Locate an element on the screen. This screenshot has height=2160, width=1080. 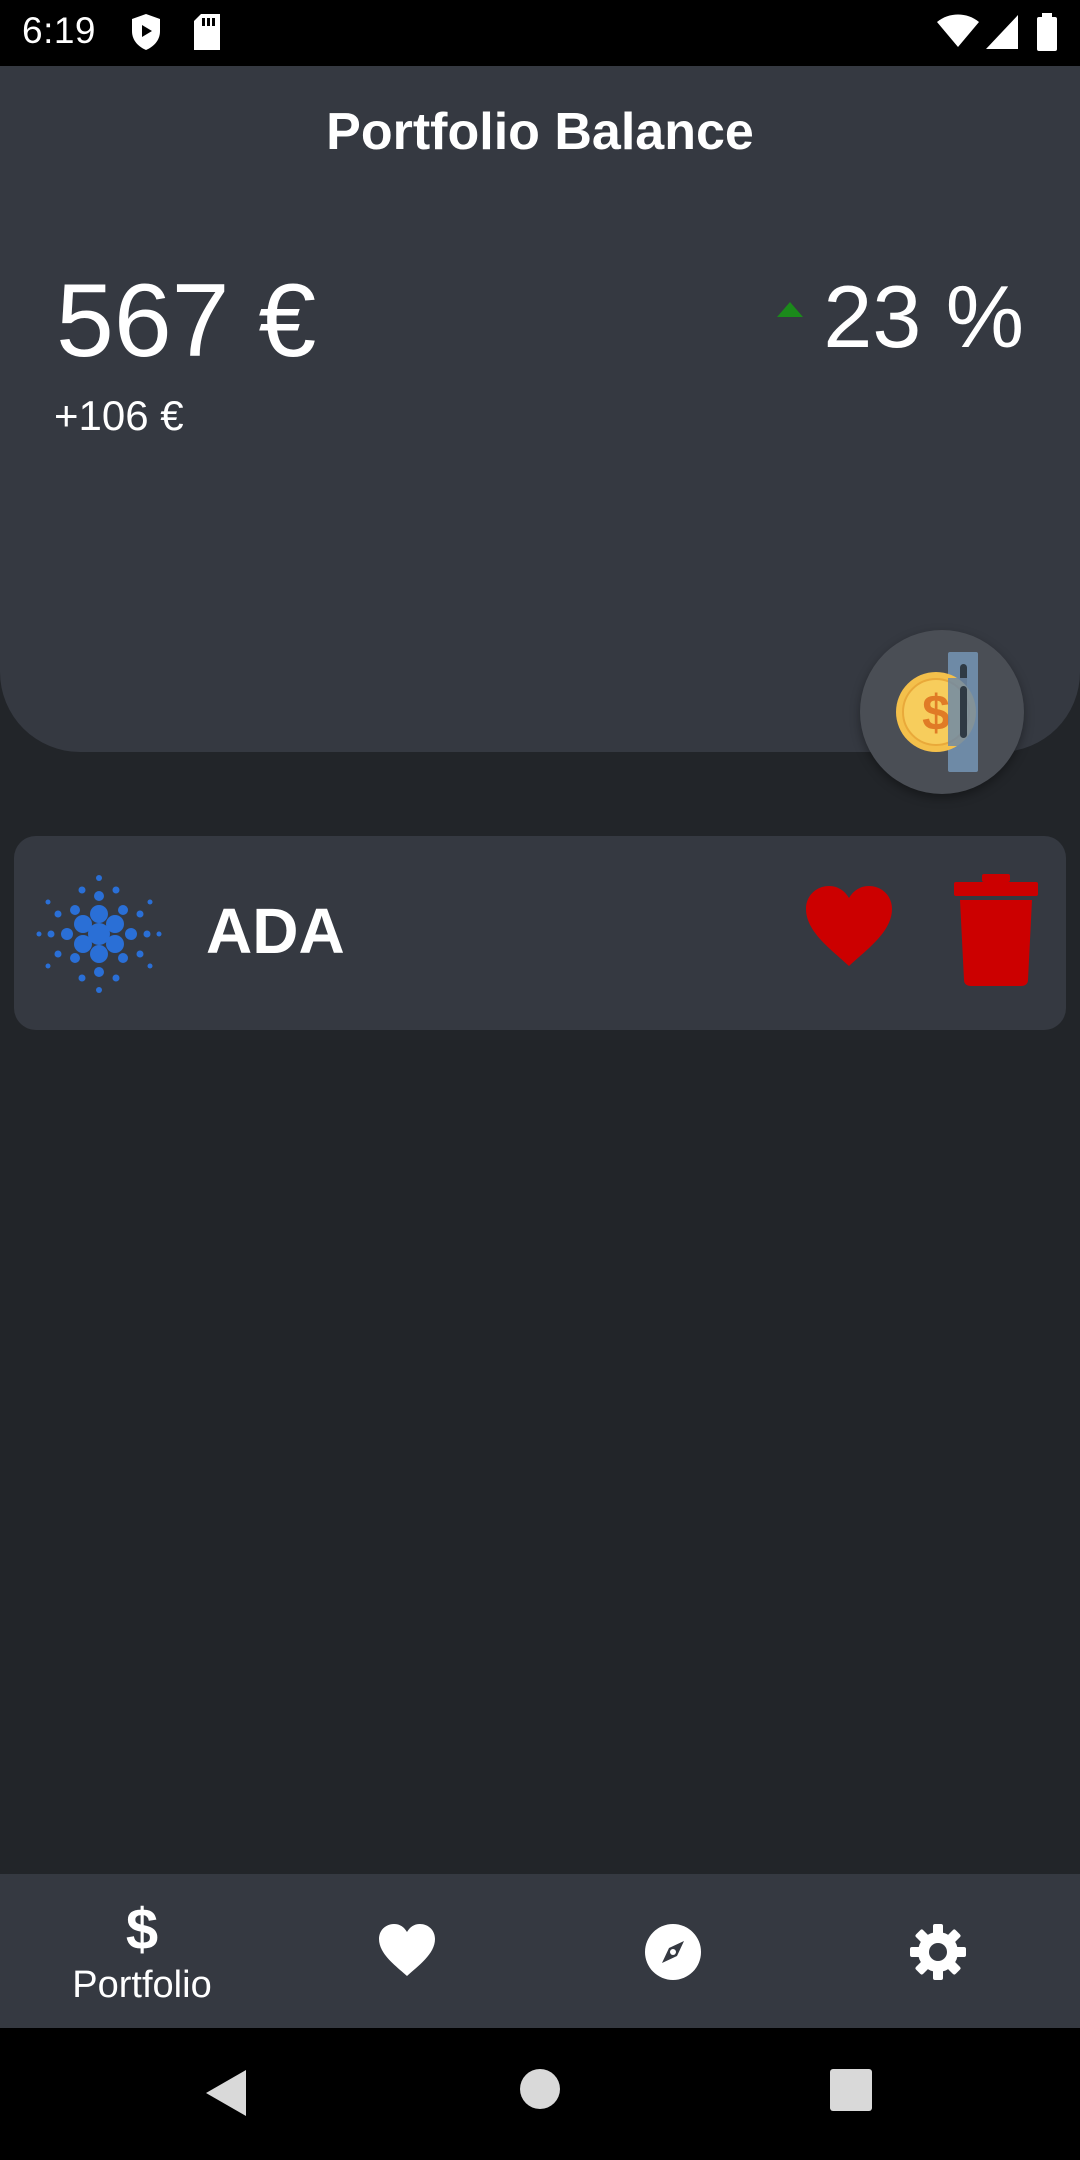
coin-deposit-icon: $ is located at coordinates (937, 712).